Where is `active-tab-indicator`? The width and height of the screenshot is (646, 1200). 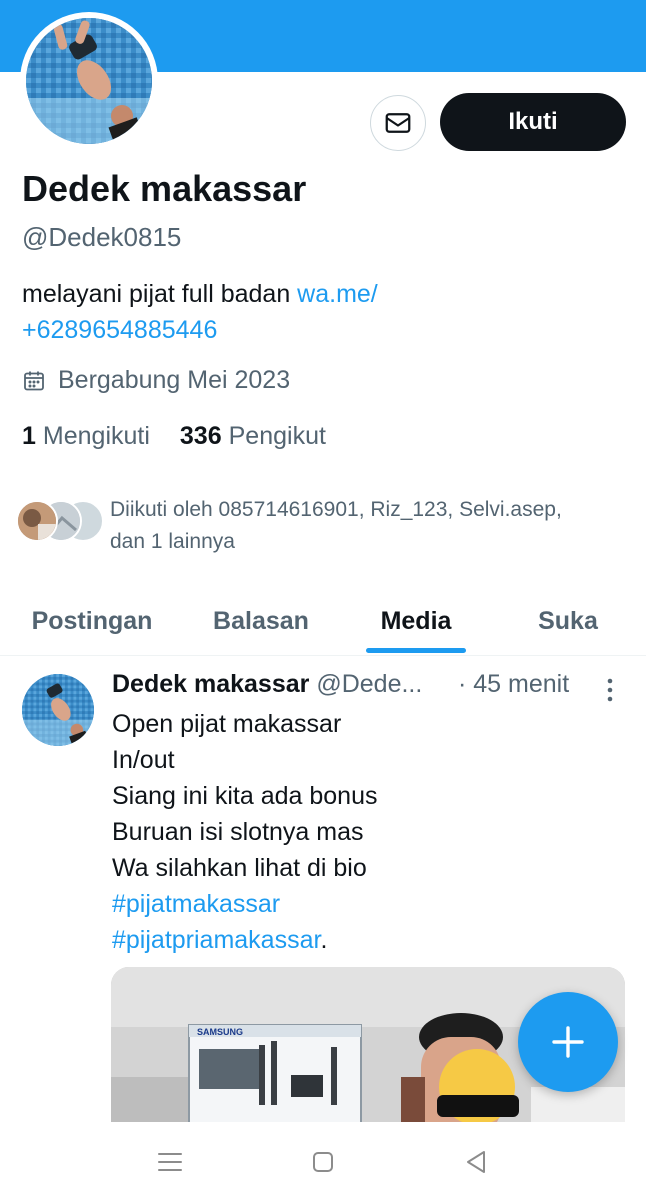
active-tab-indicator is located at coordinates (416, 650).